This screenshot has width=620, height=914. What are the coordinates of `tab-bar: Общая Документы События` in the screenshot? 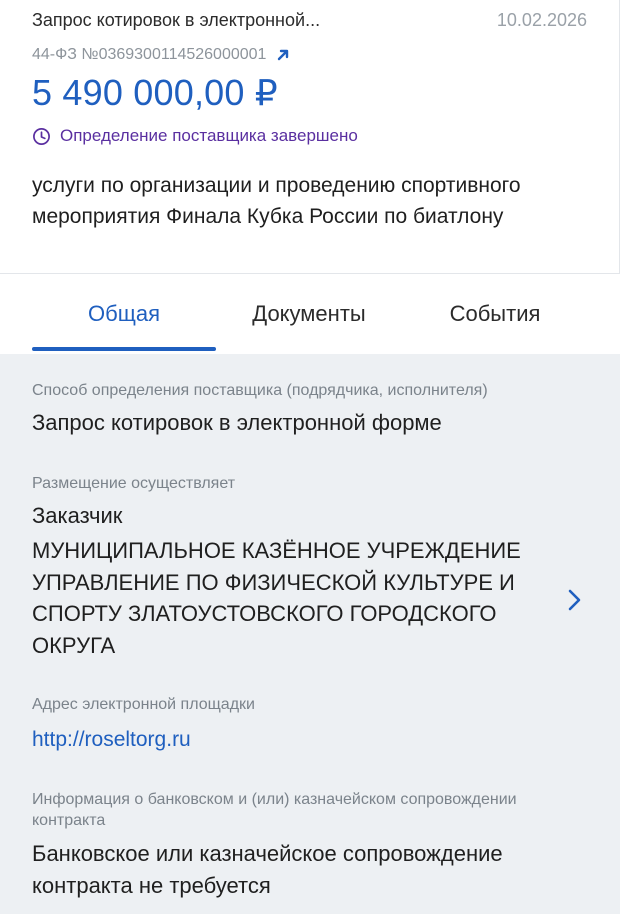 It's located at (310, 314).